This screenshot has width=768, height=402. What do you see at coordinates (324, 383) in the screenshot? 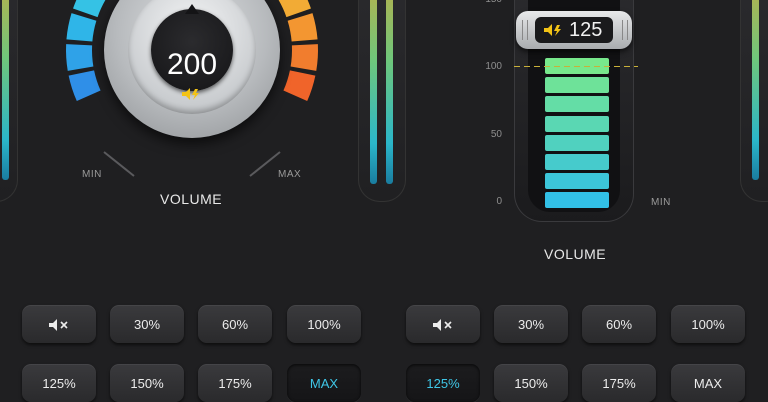
I see `left-preset-max: MAX` at bounding box center [324, 383].